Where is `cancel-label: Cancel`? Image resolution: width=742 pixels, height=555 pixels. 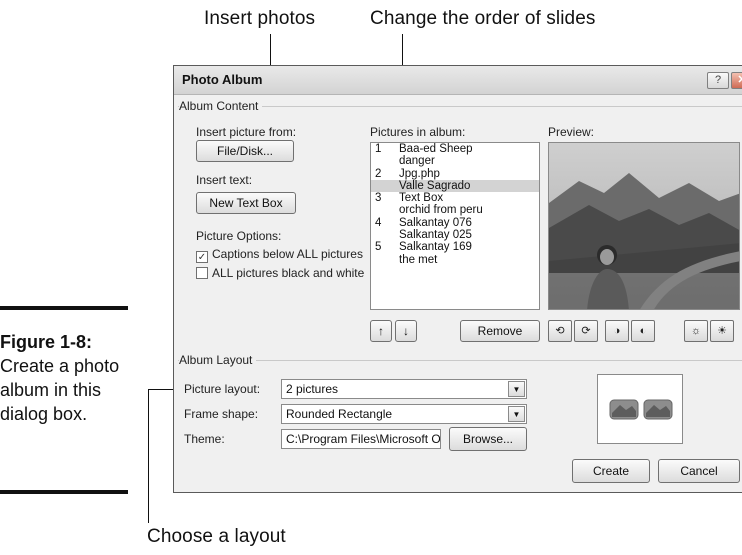 cancel-label: Cancel is located at coordinates (699, 471).